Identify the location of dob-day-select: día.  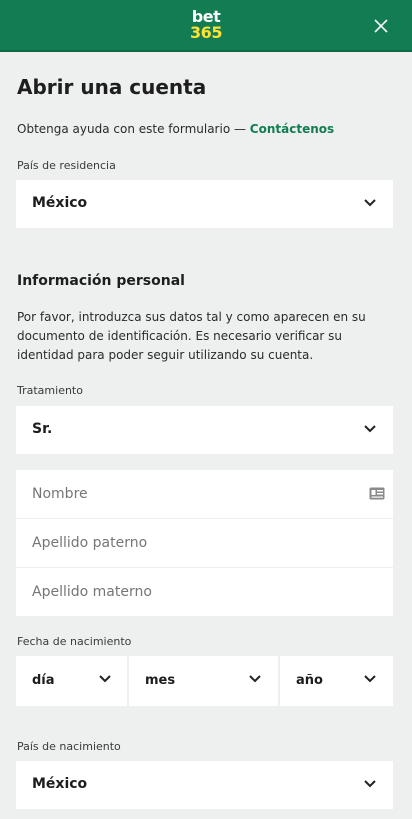
(71, 681).